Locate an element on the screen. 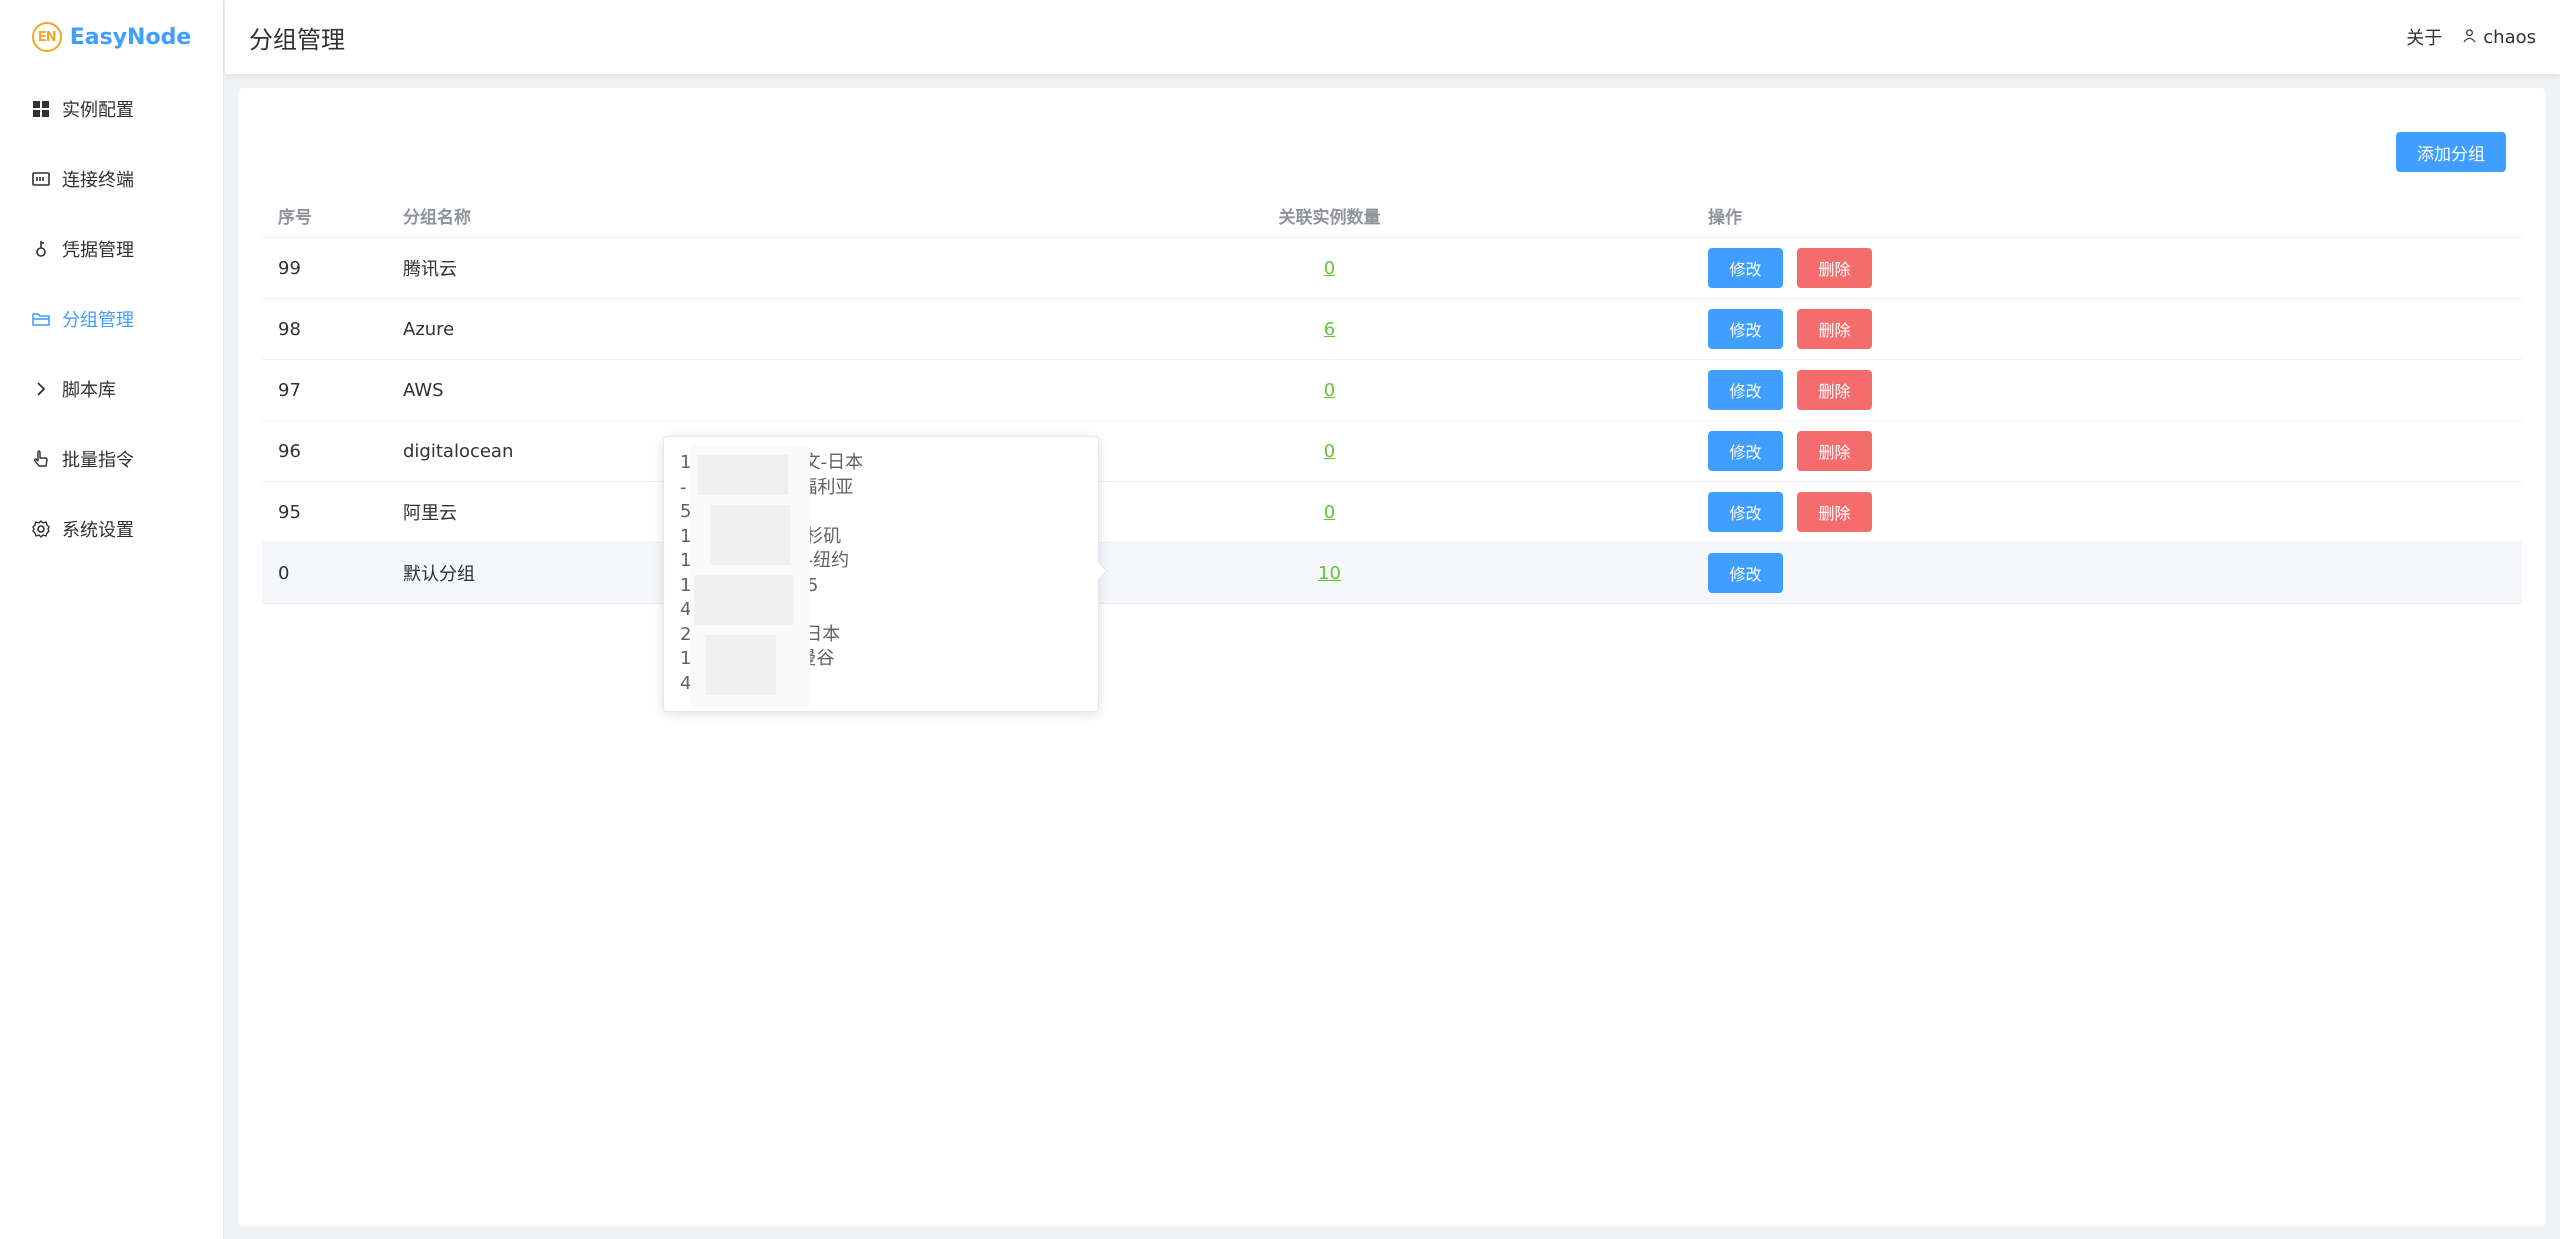 The height and width of the screenshot is (1239, 2560). terminal-icon is located at coordinates (41, 179).